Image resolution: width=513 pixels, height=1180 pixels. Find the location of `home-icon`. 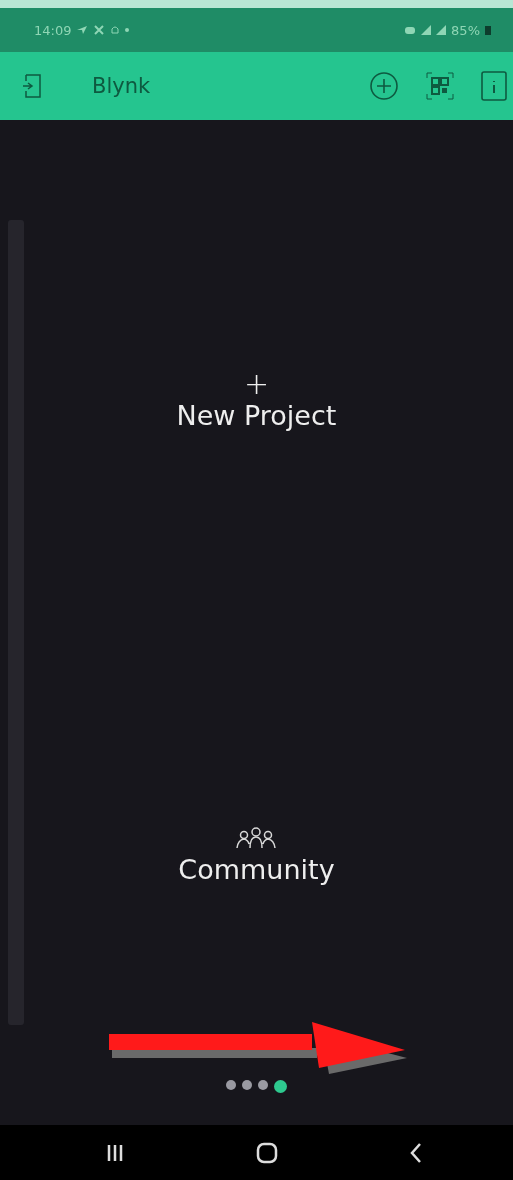

home-icon is located at coordinates (266, 1152).